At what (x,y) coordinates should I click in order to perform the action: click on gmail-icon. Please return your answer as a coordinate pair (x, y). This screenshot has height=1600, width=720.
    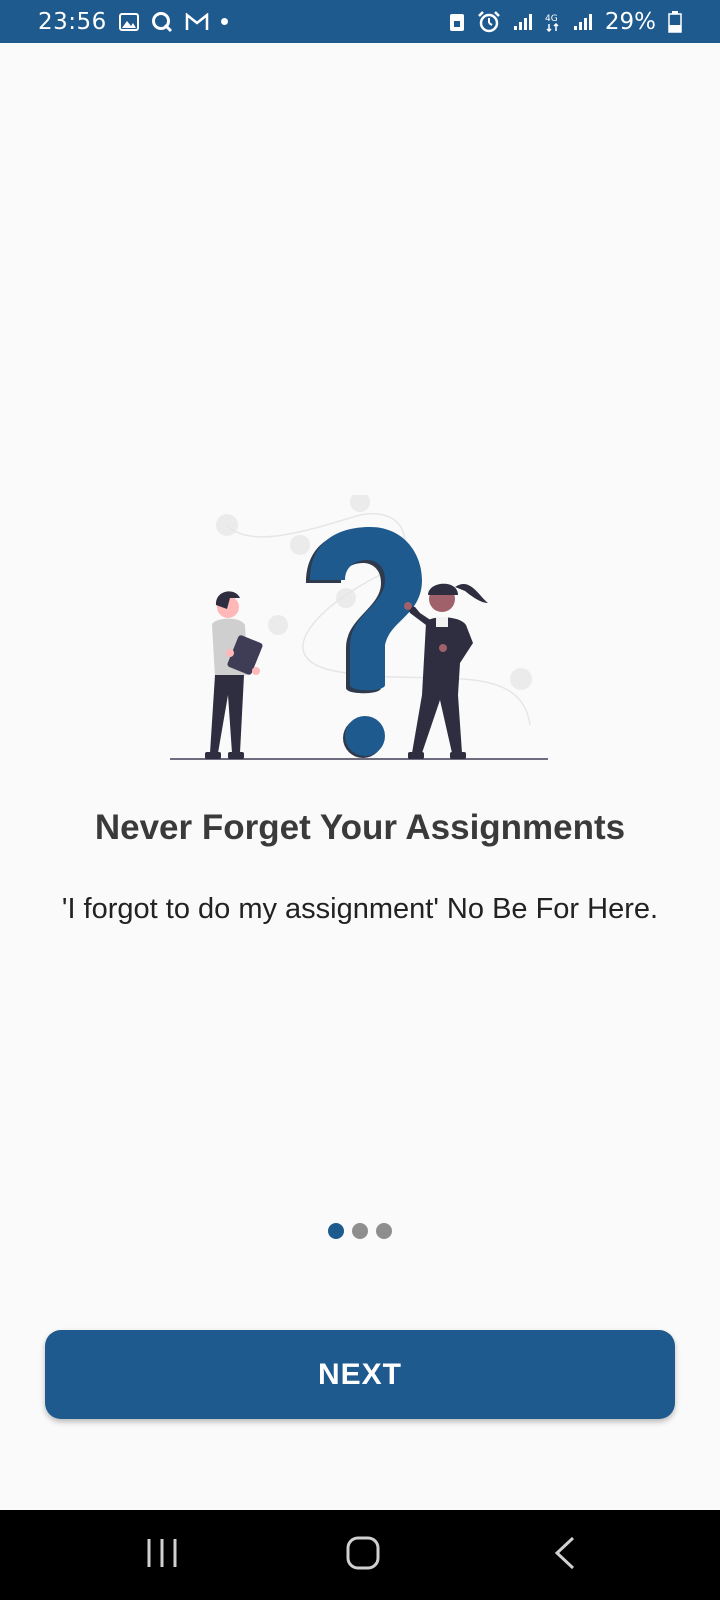
    Looking at the image, I should click on (197, 21).